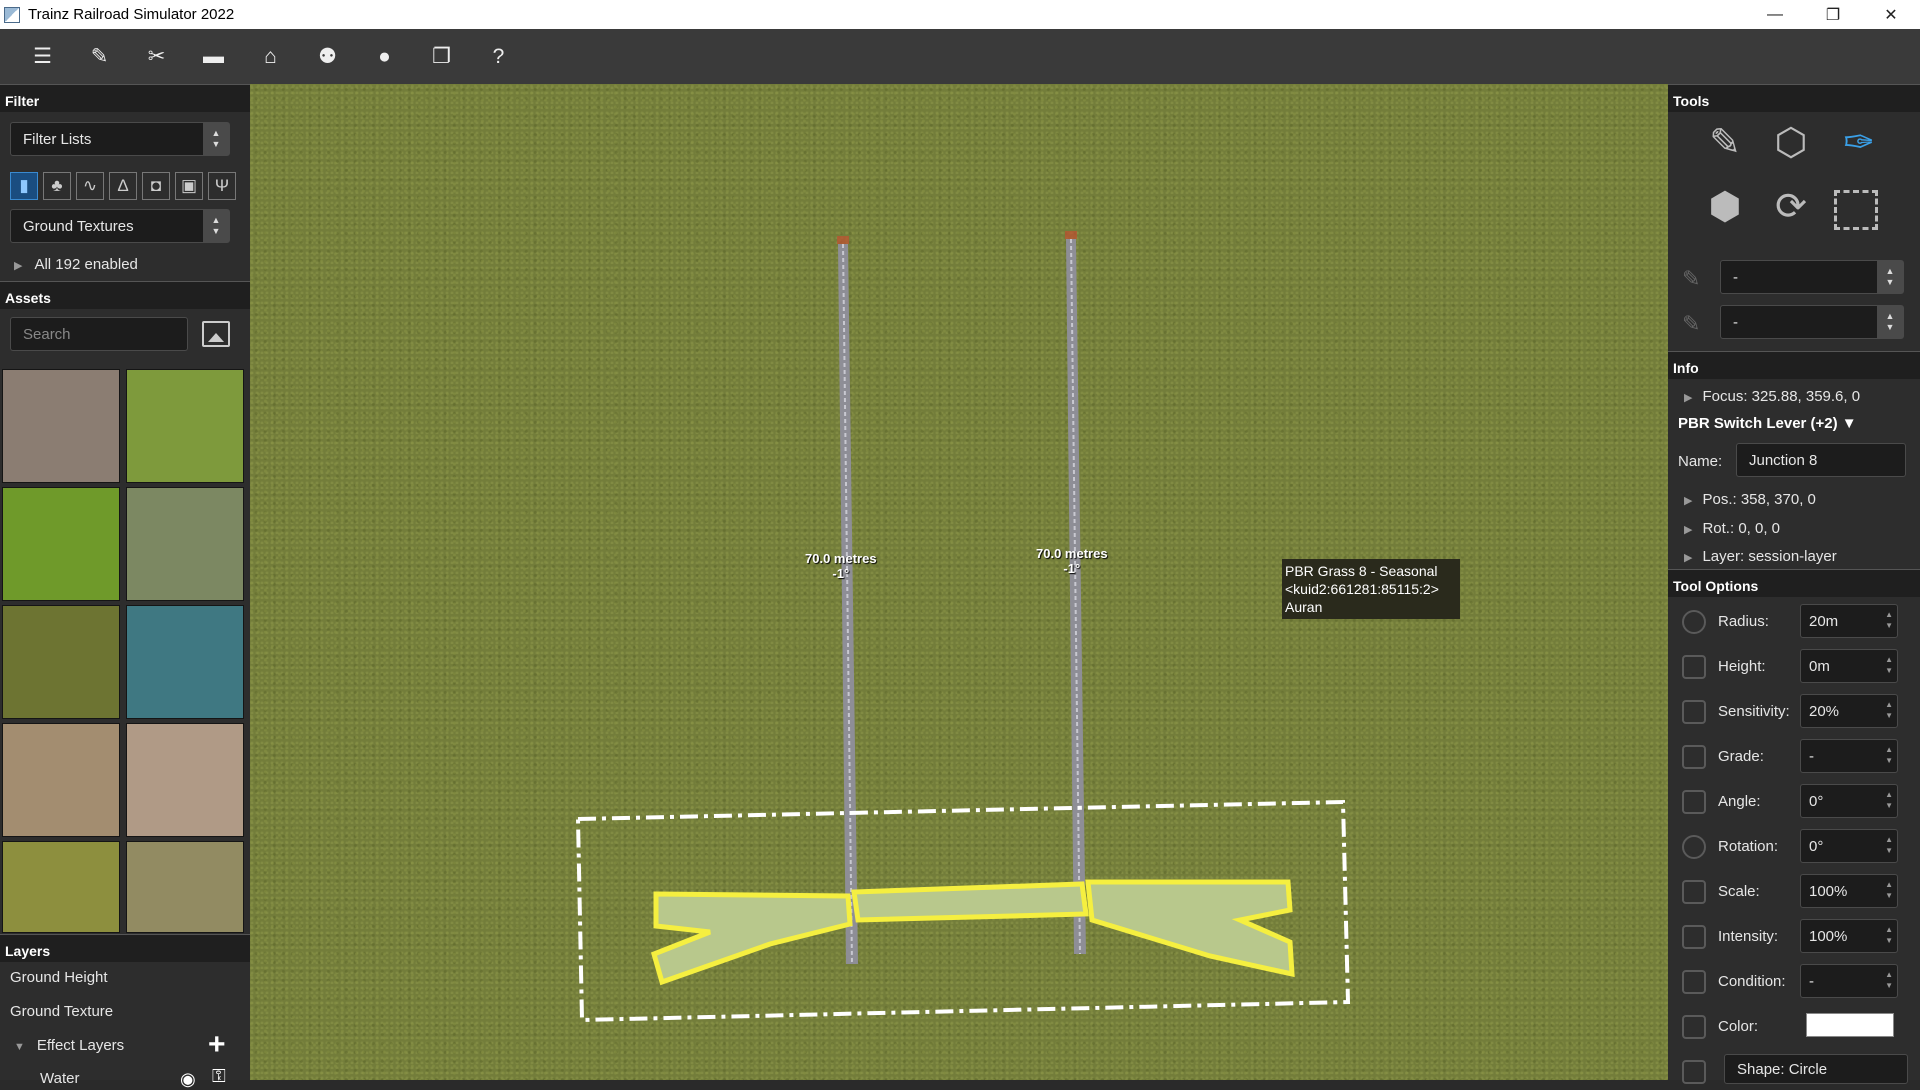 This screenshot has width=1920, height=1090. I want to click on height-icon, so click(1694, 667).